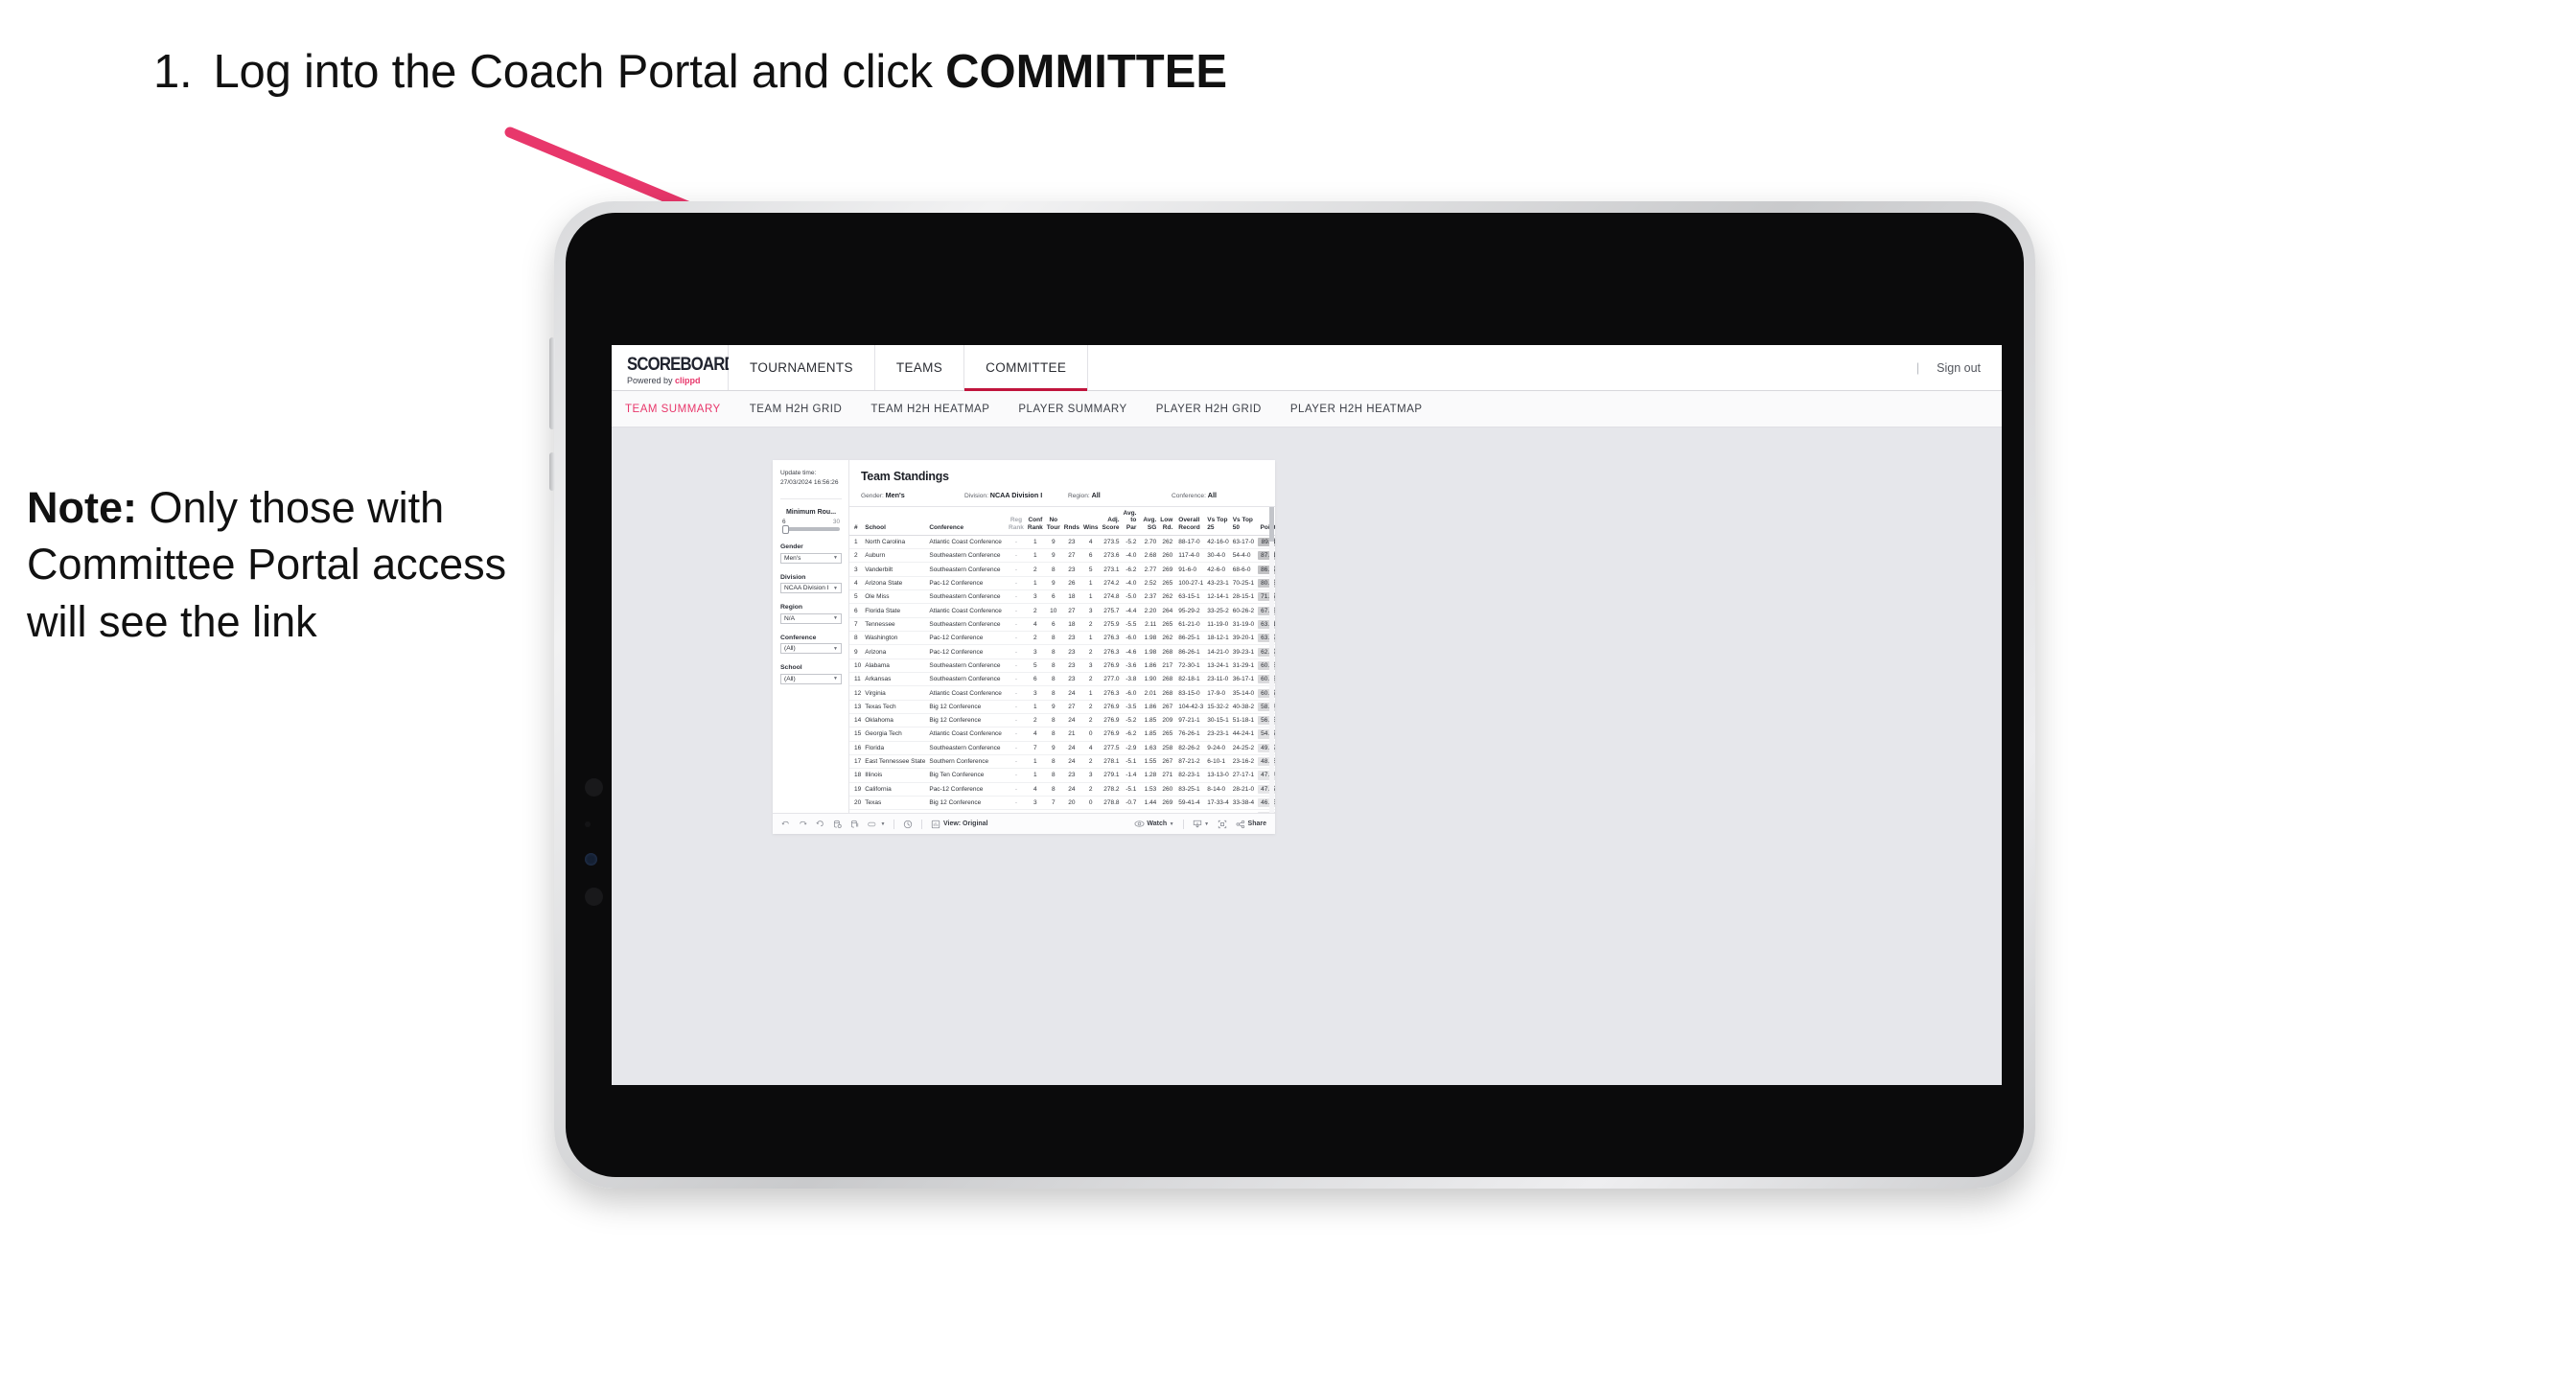 The height and width of the screenshot is (1386, 2576). Describe the element at coordinates (791, 668) in the screenshot. I see `filter-school-label: School` at that location.